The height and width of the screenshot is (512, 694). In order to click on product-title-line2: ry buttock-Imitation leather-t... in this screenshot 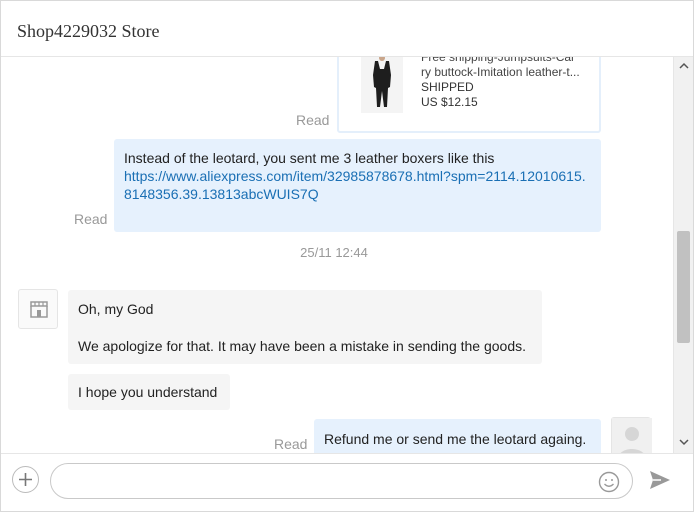, I will do `click(506, 72)`.